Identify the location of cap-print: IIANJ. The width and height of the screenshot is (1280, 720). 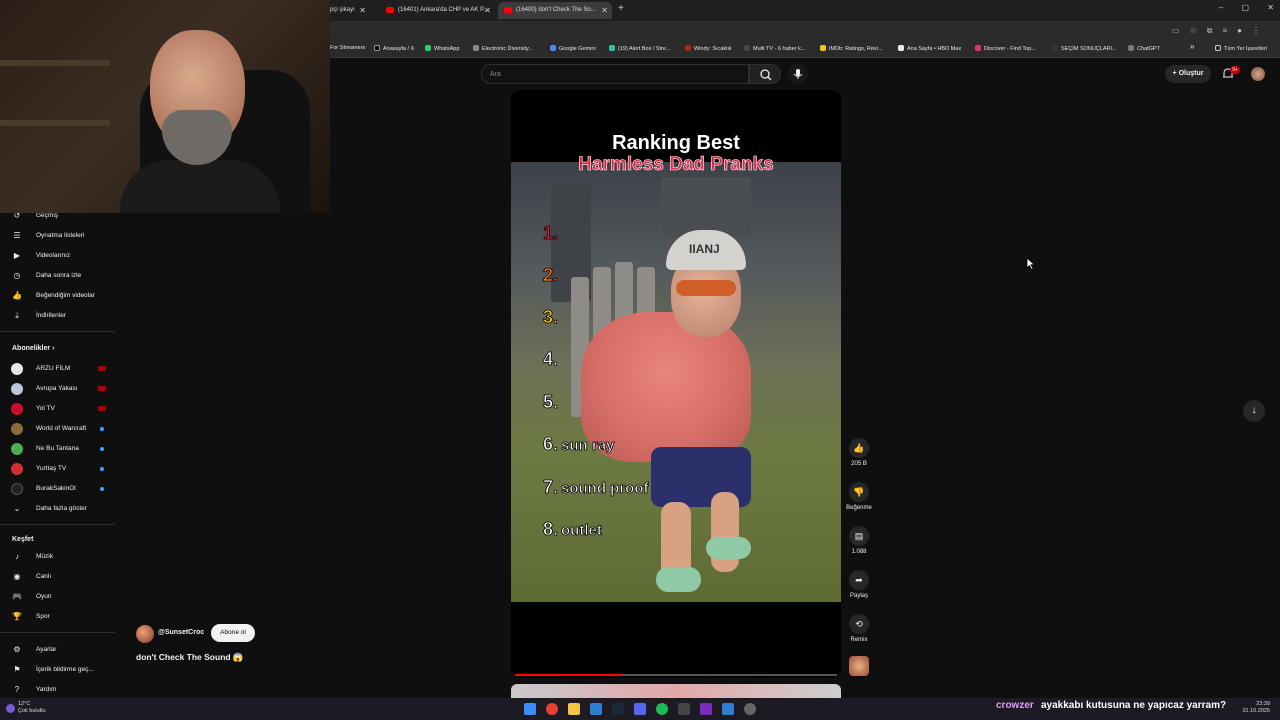
(704, 249).